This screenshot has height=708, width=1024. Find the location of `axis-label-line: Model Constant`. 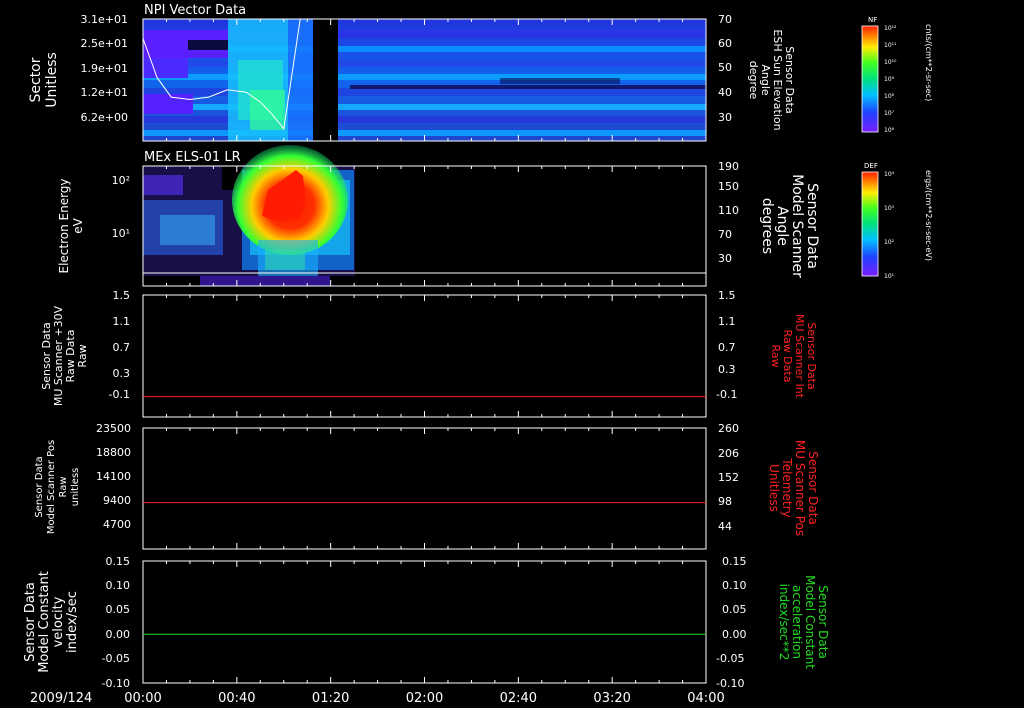

axis-label-line: Model Constant is located at coordinates (44, 622).